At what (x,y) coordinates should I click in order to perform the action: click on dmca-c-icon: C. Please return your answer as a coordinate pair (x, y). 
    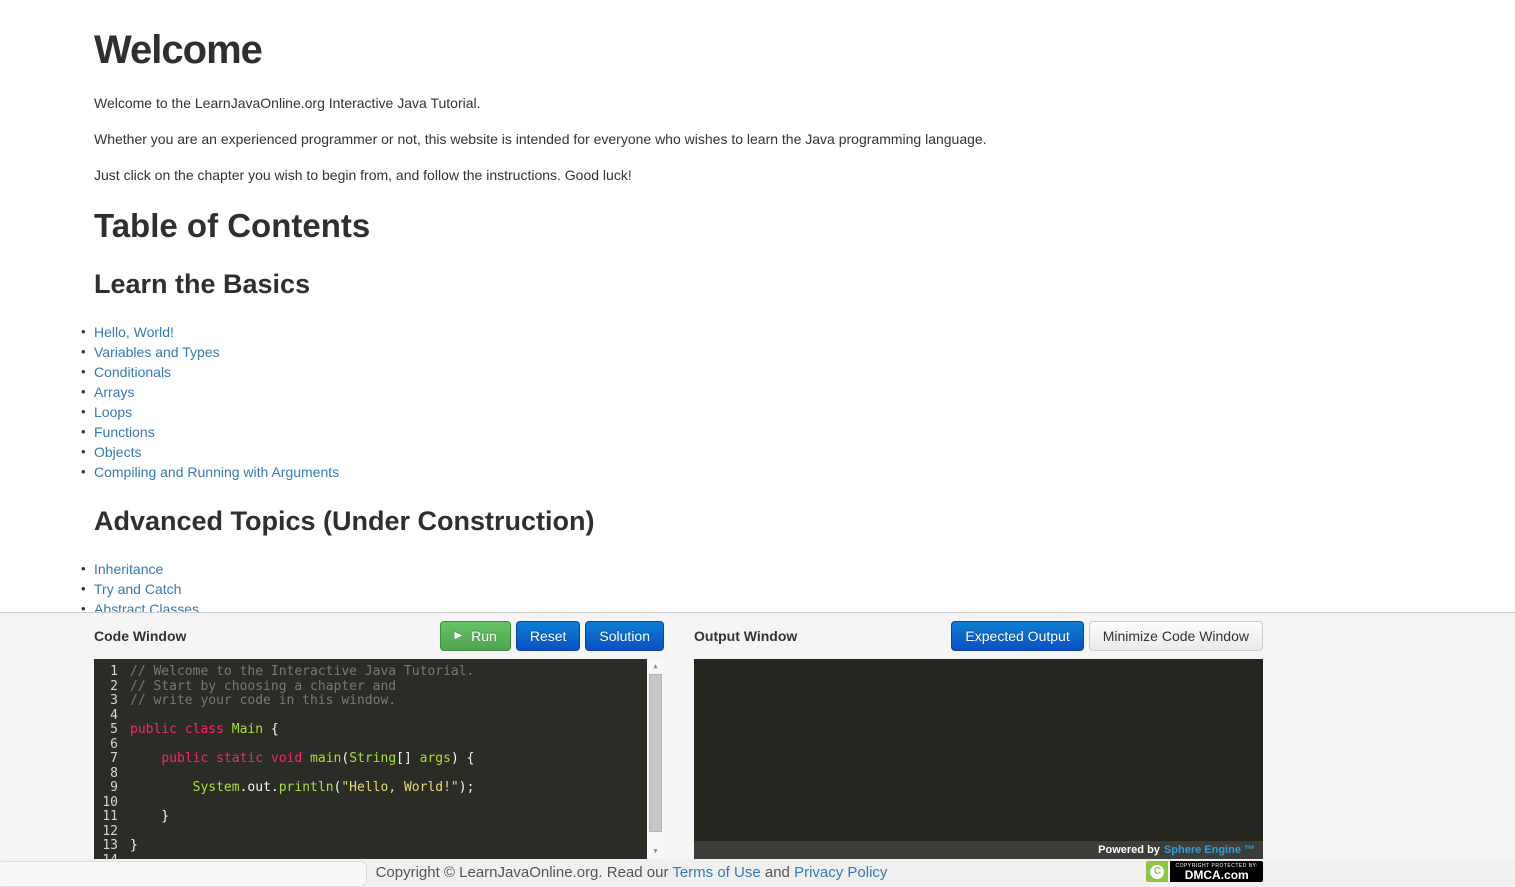
    Looking at the image, I should click on (1157, 871).